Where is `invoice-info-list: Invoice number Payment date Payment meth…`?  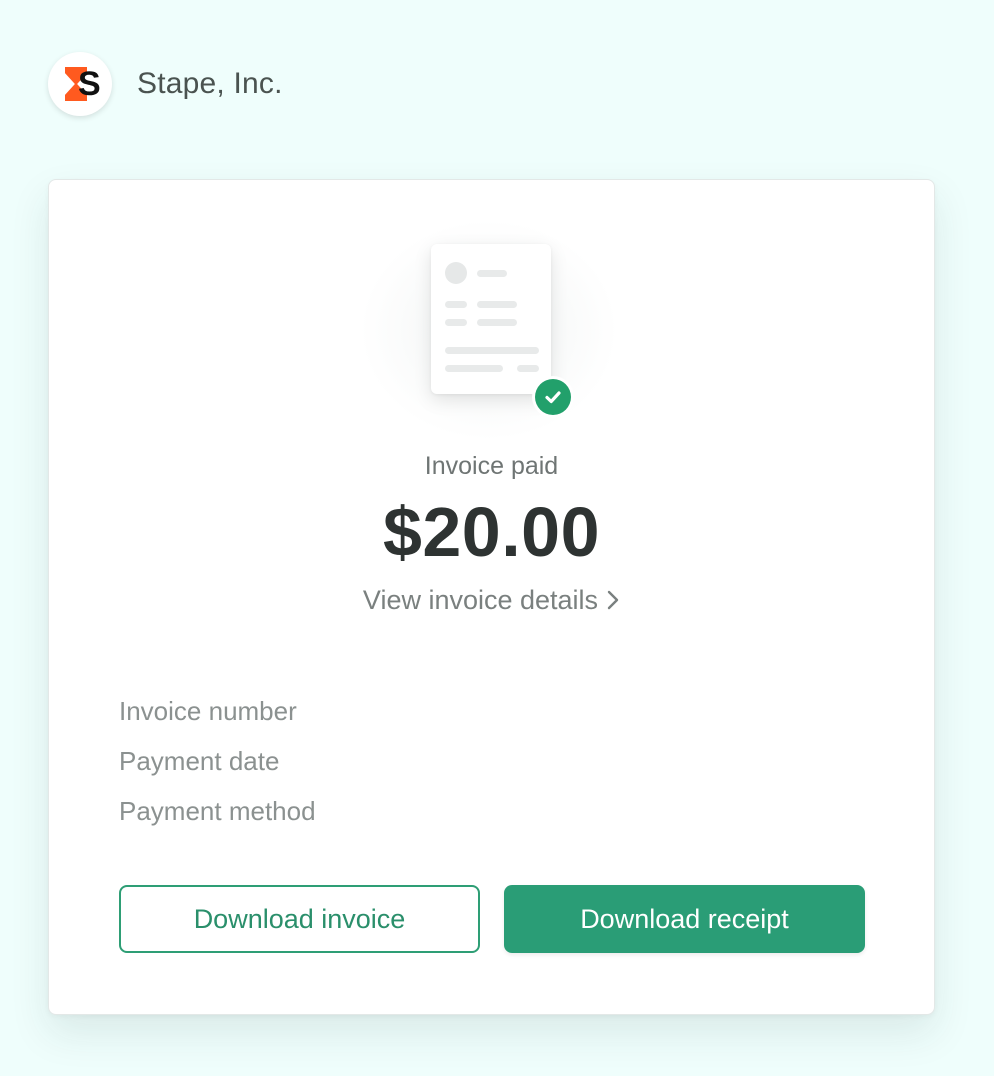
invoice-info-list: Invoice number Payment date Payment meth… is located at coordinates (217, 767).